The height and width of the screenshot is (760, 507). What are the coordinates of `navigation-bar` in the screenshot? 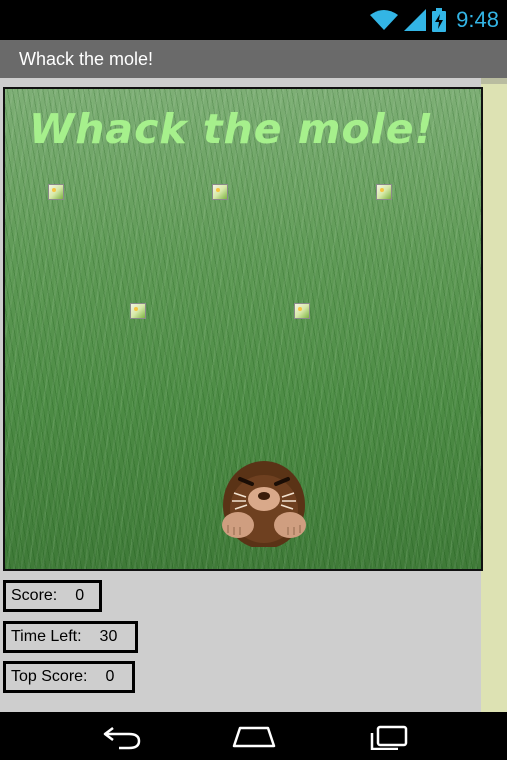 It's located at (253, 736).